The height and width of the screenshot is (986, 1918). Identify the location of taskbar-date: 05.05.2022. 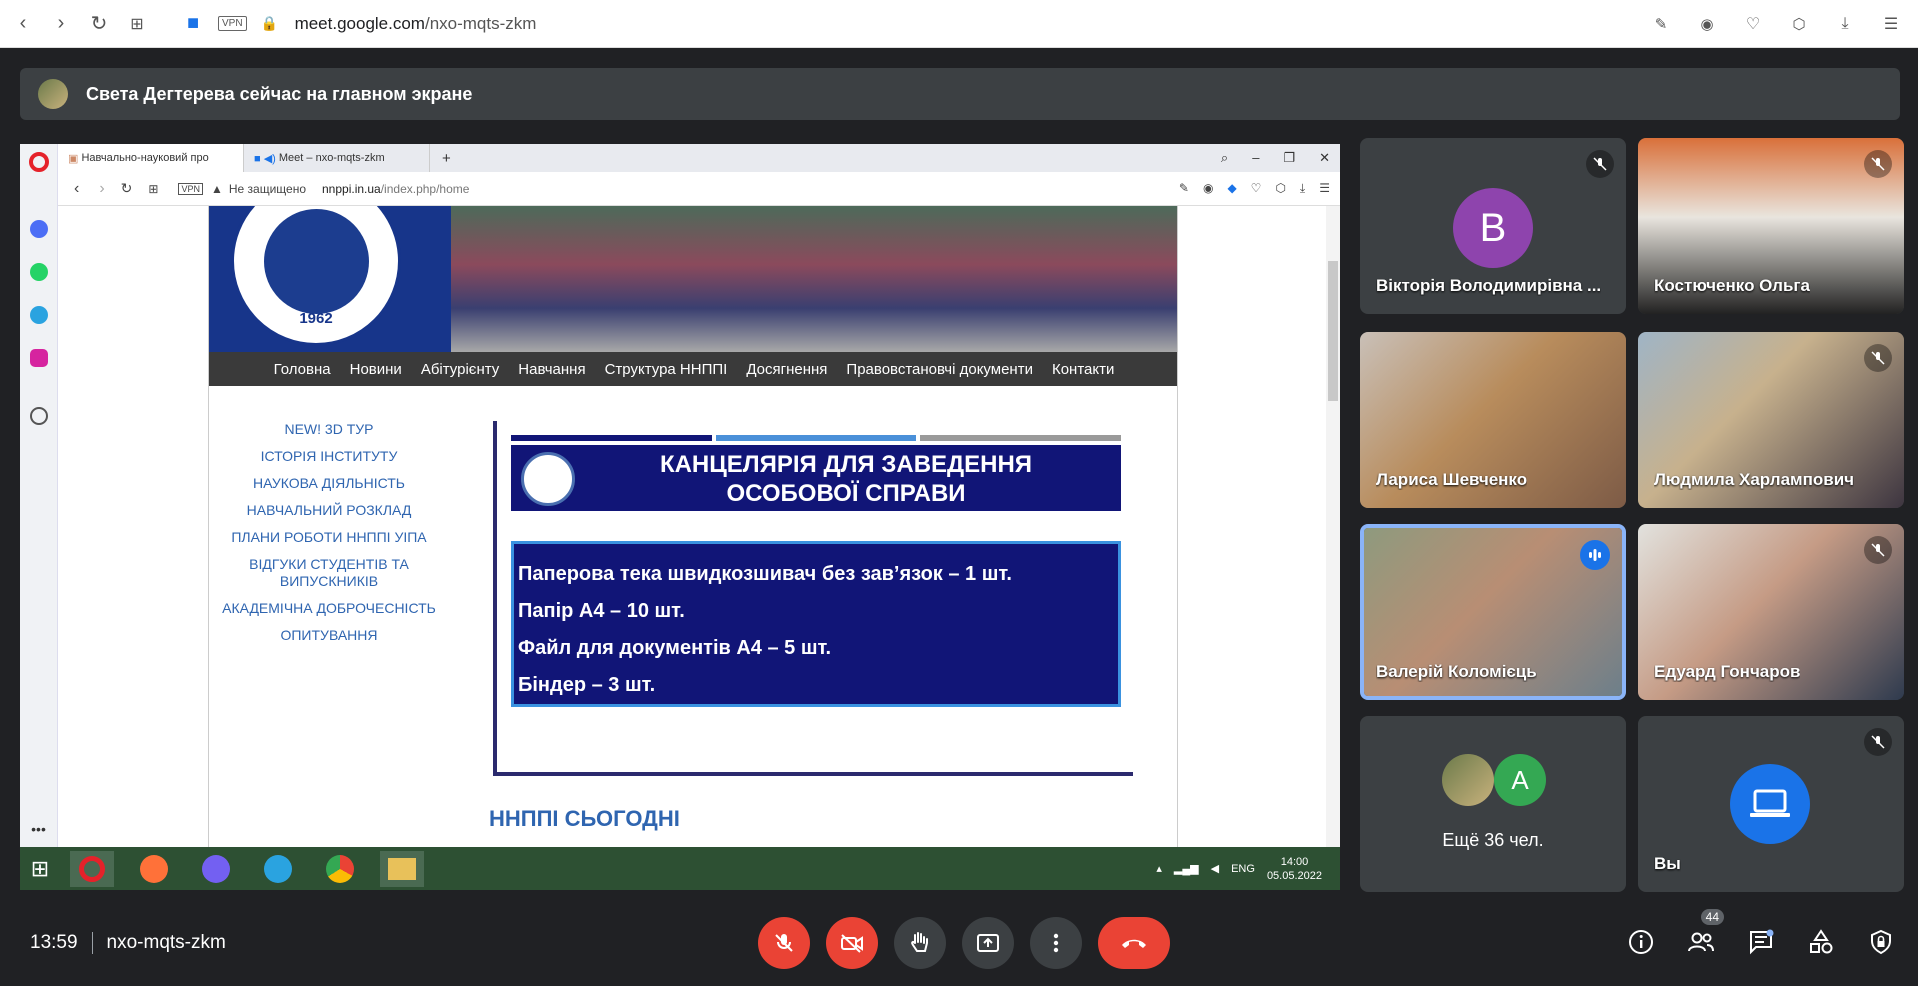
(1294, 875).